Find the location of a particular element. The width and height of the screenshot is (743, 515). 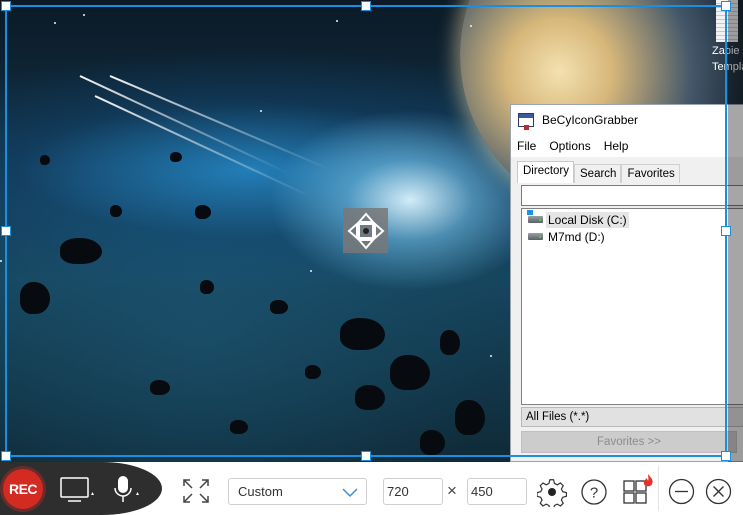

tree-item-m7md-d: M7md (D:) is located at coordinates (632, 236).